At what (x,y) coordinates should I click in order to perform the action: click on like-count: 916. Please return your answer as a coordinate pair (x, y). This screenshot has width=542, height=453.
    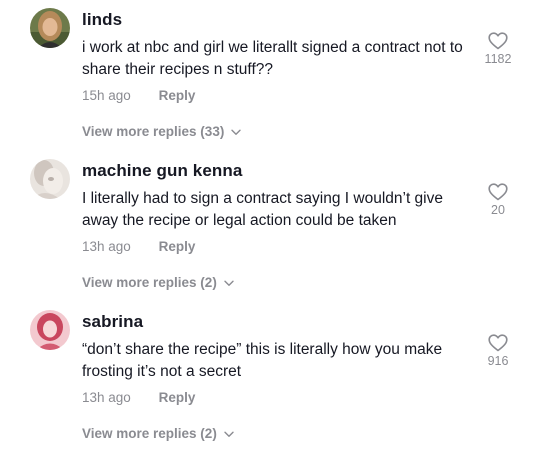
    Looking at the image, I should click on (498, 361).